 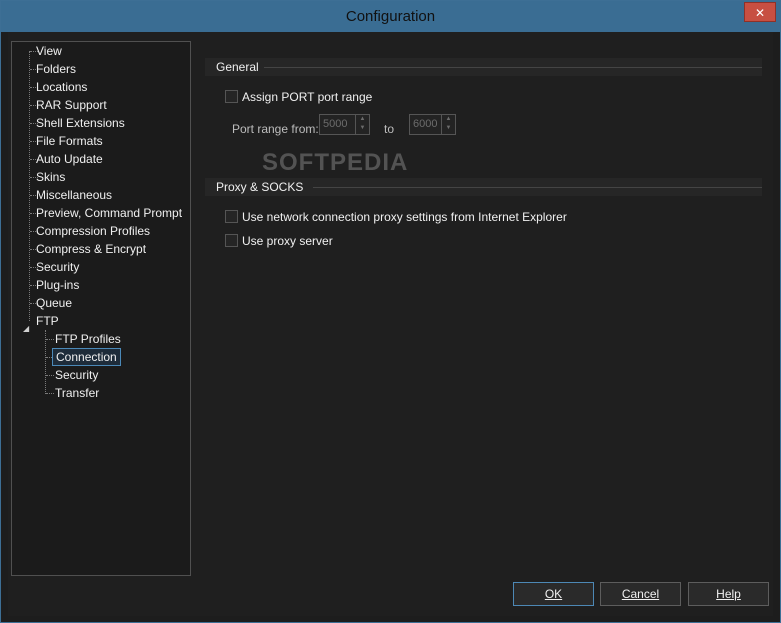 What do you see at coordinates (50, 177) in the screenshot?
I see `tree-item-skins: Skins` at bounding box center [50, 177].